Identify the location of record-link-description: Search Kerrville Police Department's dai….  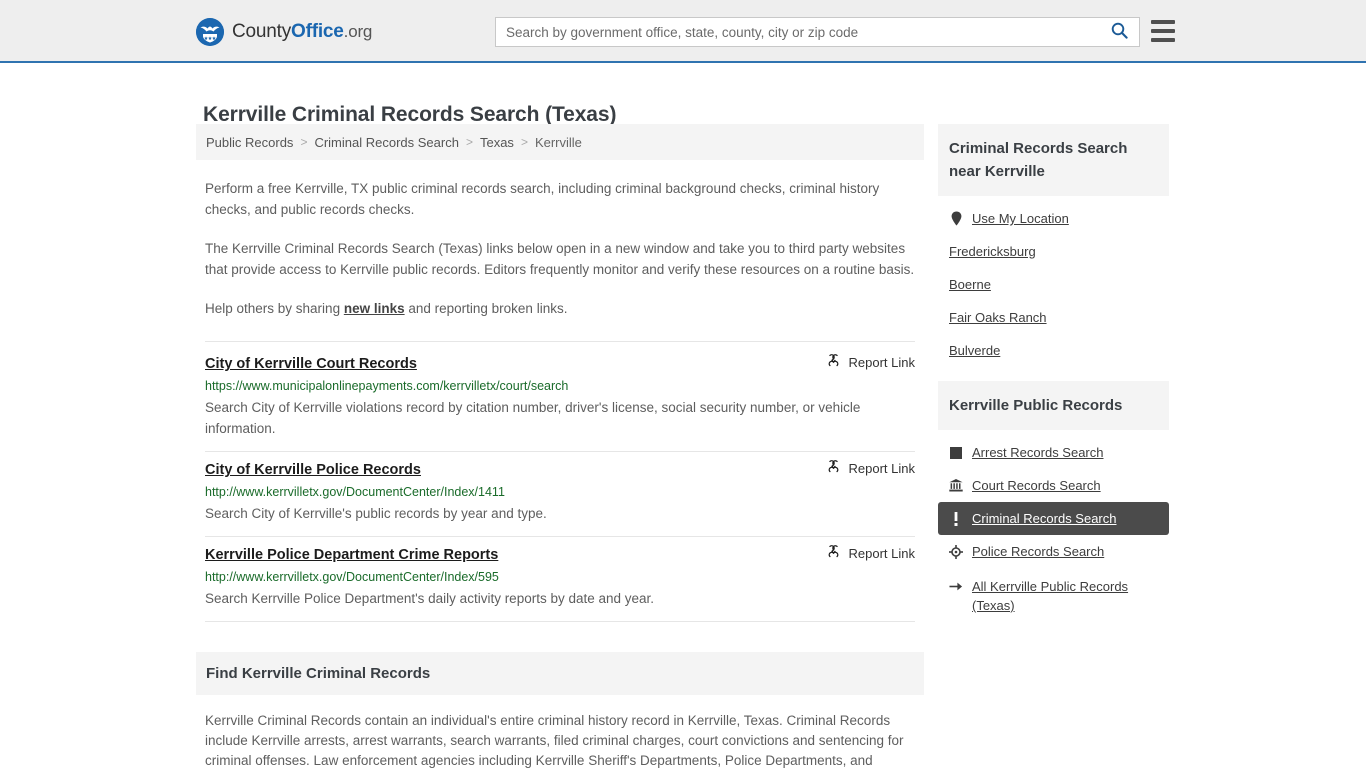
(430, 598).